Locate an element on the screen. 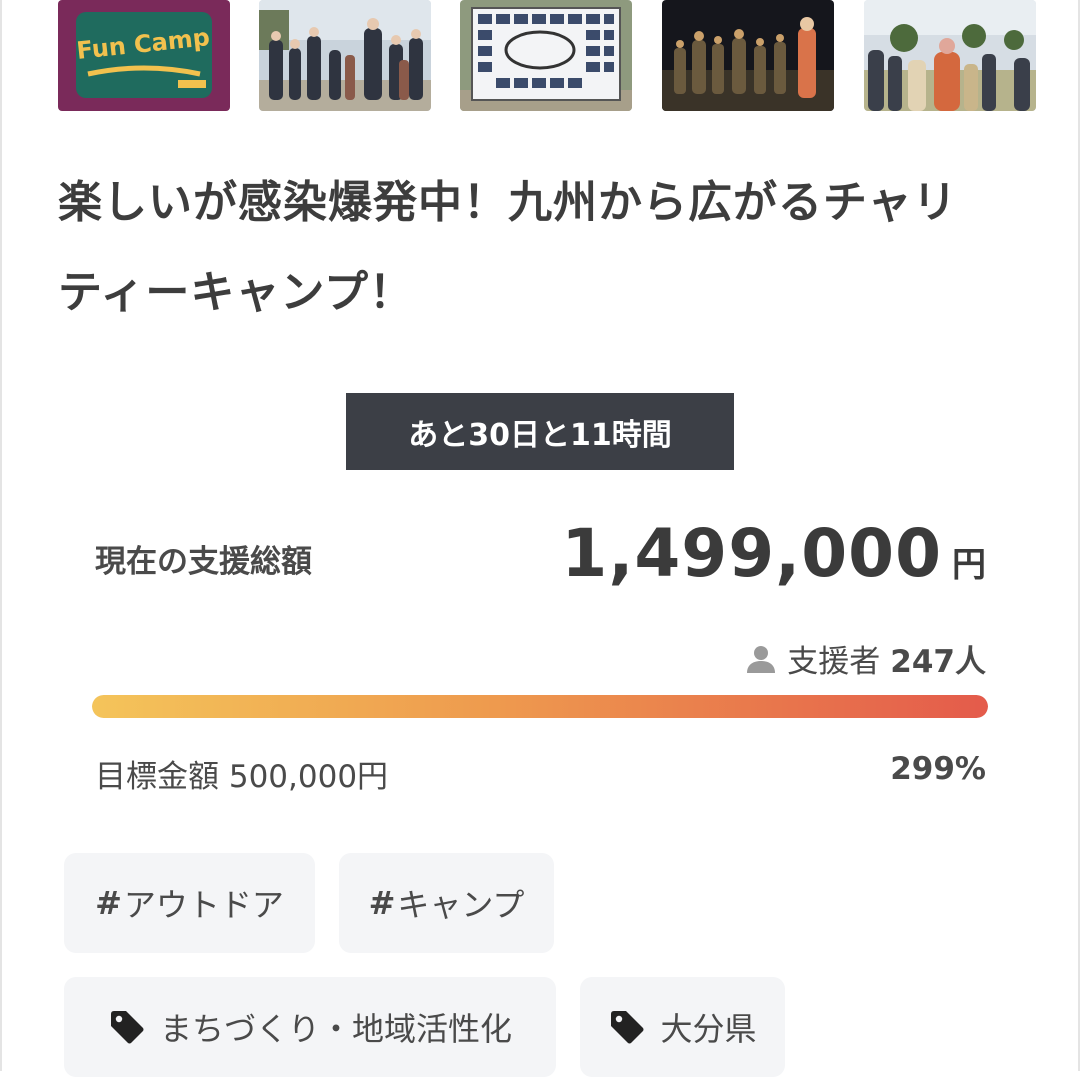 Image resolution: width=1080 pixels, height=1077 pixels. achievement-percent: 299% is located at coordinates (938, 769).